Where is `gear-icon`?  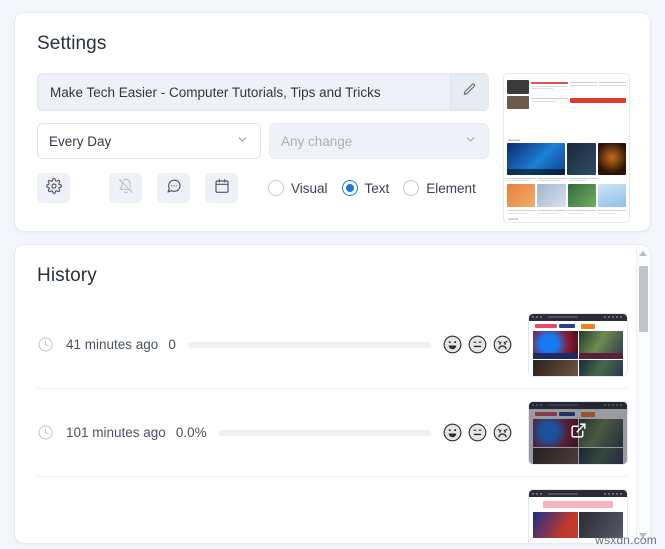 gear-icon is located at coordinates (53, 188).